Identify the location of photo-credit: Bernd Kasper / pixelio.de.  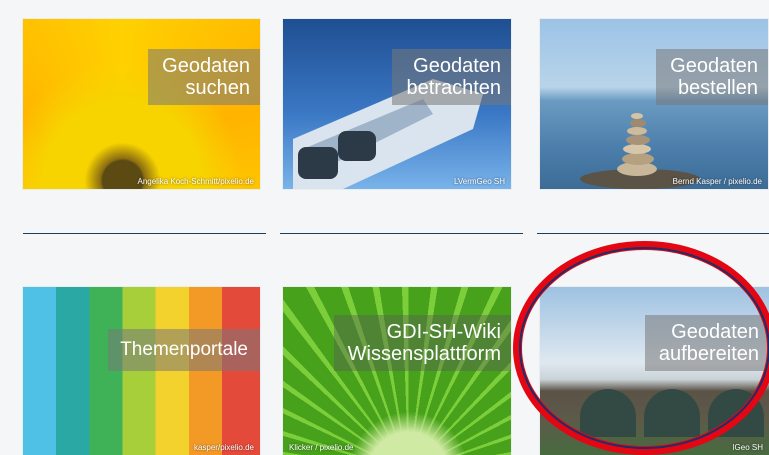
(717, 181).